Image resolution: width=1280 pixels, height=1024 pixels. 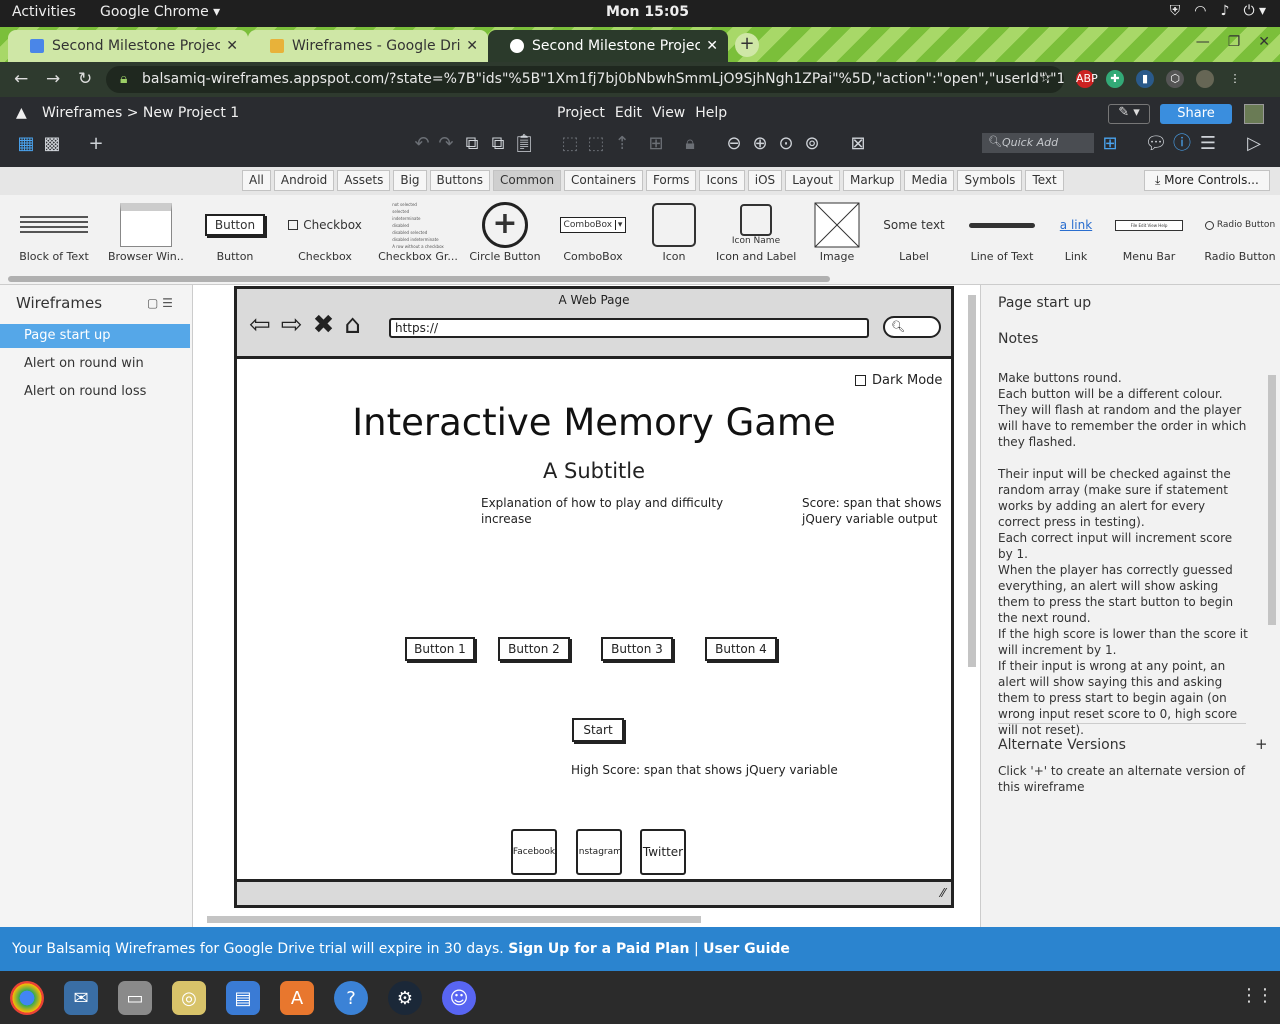 I want to click on activities-button: Activities, so click(x=44, y=12).